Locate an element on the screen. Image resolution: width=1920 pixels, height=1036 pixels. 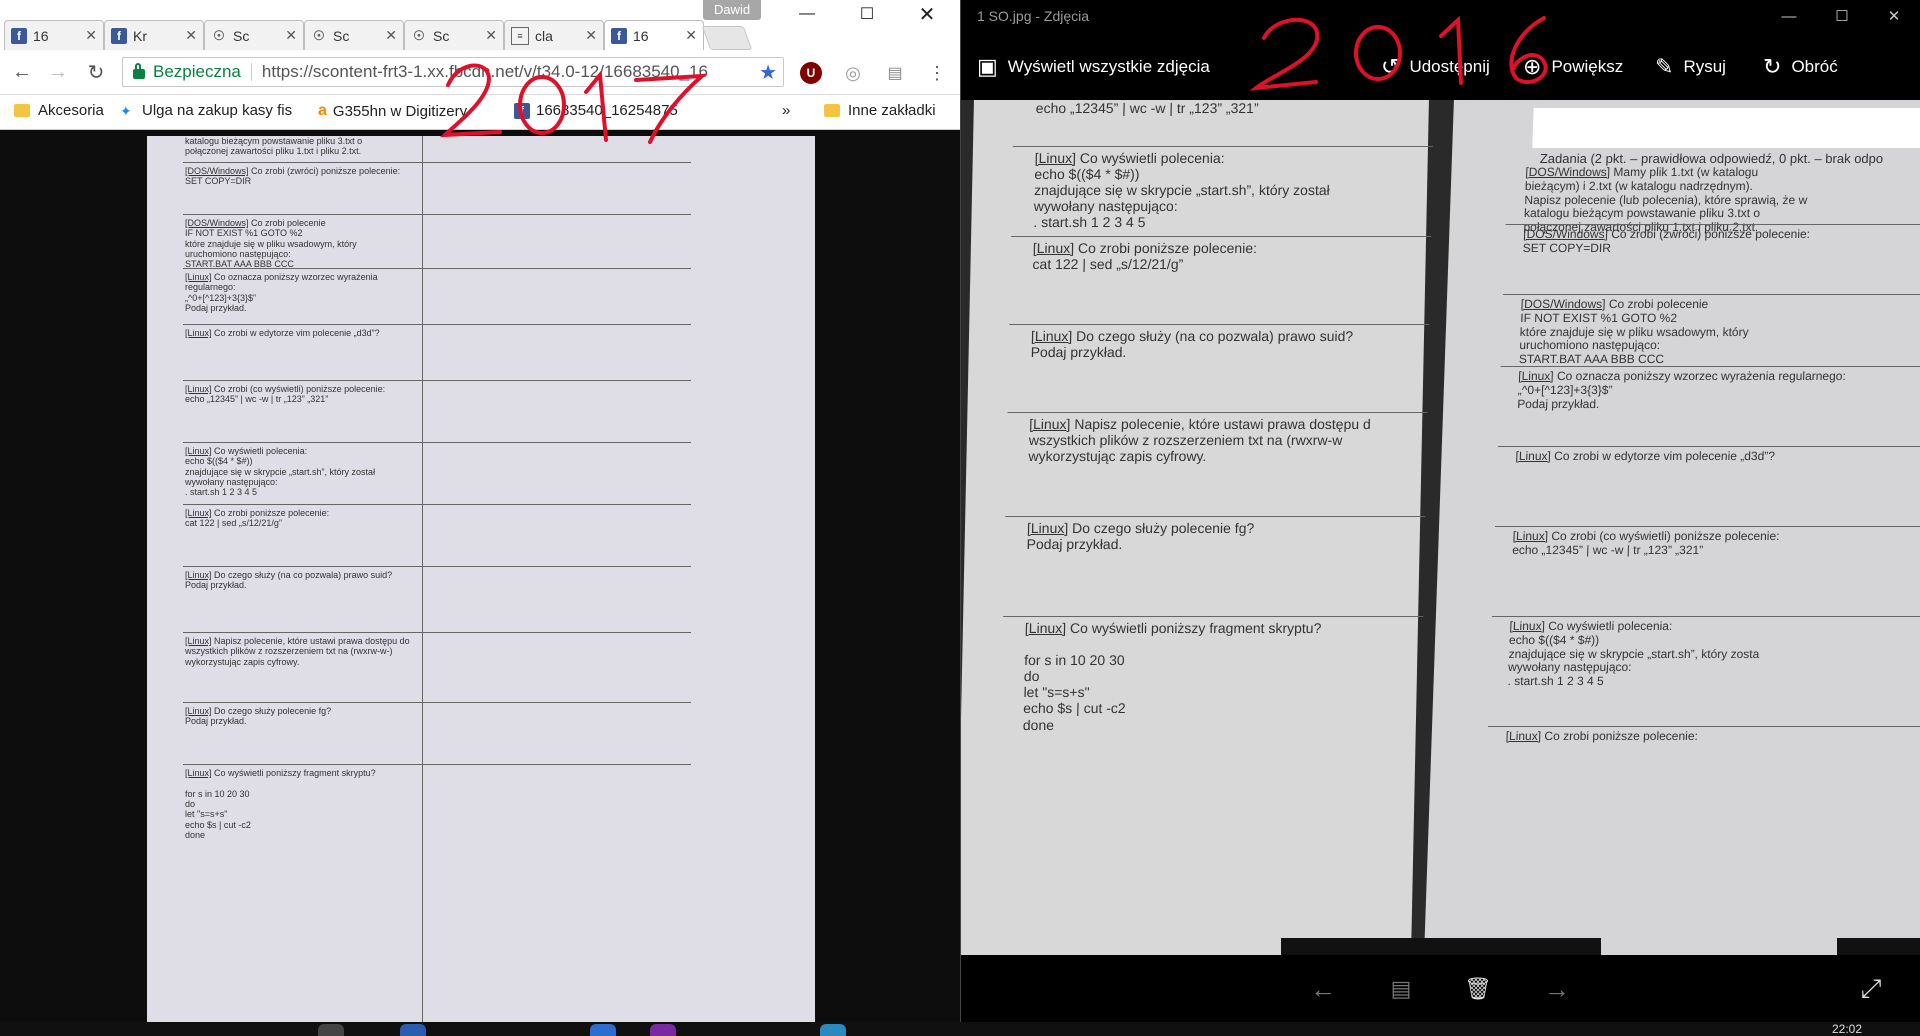
photos-minimize-button: — is located at coordinates (1789, 16).